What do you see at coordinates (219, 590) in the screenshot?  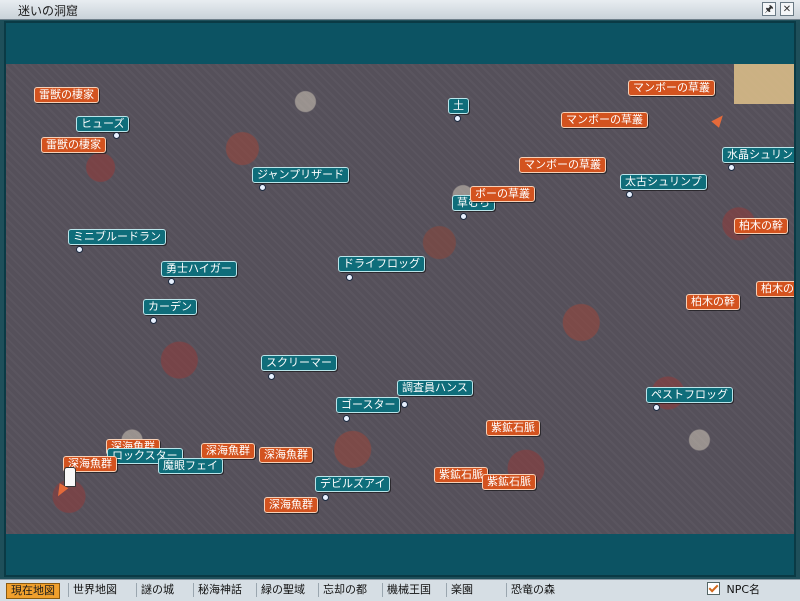 I see `tab-sea-legend: 秘海神話` at bounding box center [219, 590].